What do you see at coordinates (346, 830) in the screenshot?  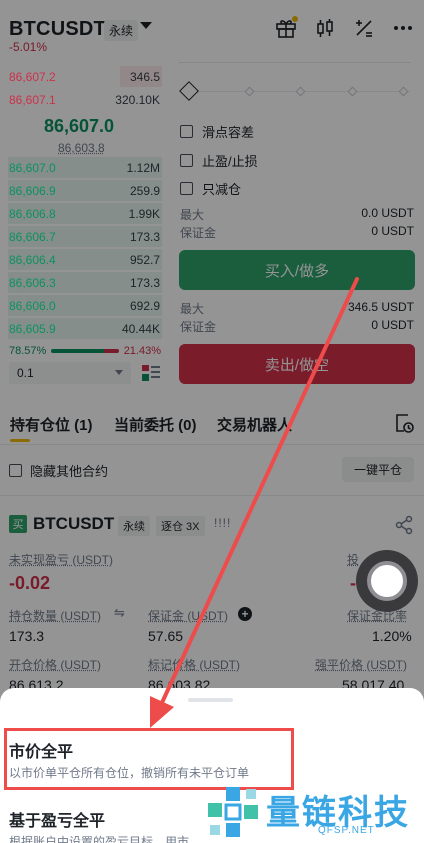 I see `watermark-url: QFSP.NET` at bounding box center [346, 830].